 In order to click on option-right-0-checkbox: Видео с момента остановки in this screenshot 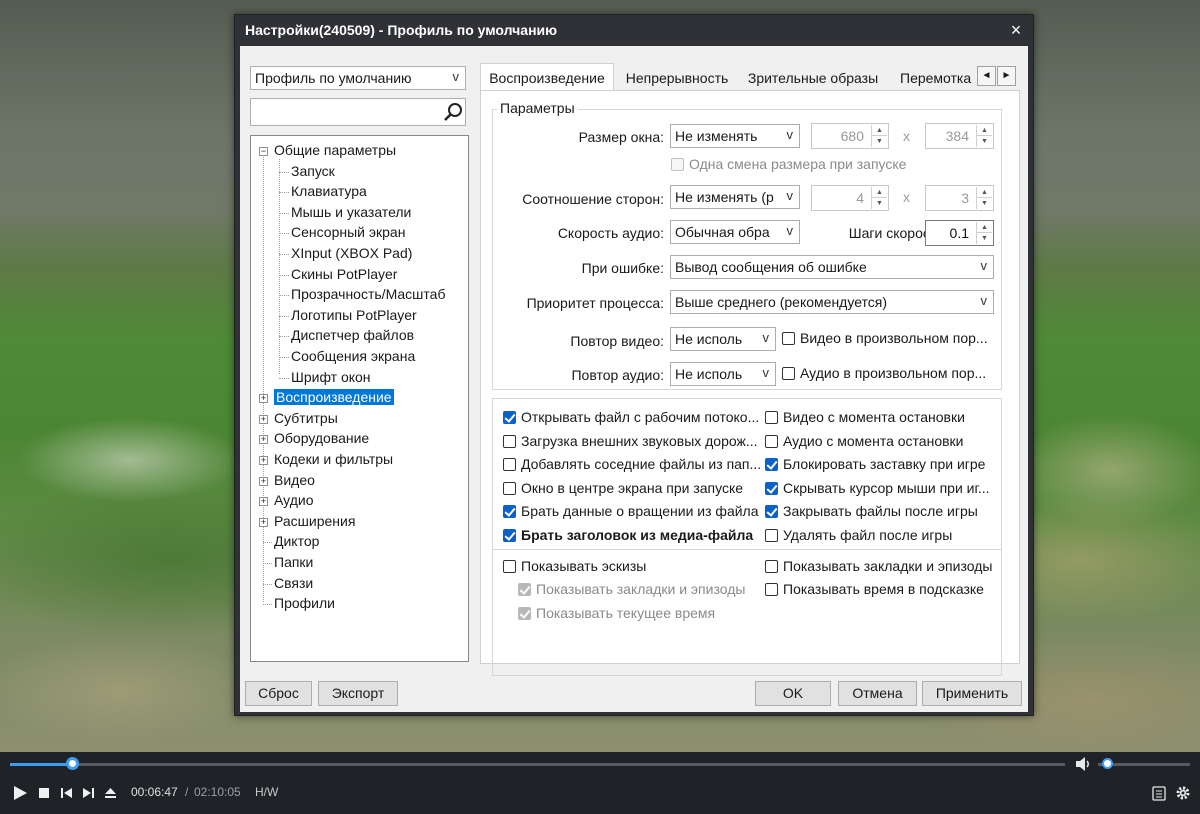, I will do `click(865, 418)`.